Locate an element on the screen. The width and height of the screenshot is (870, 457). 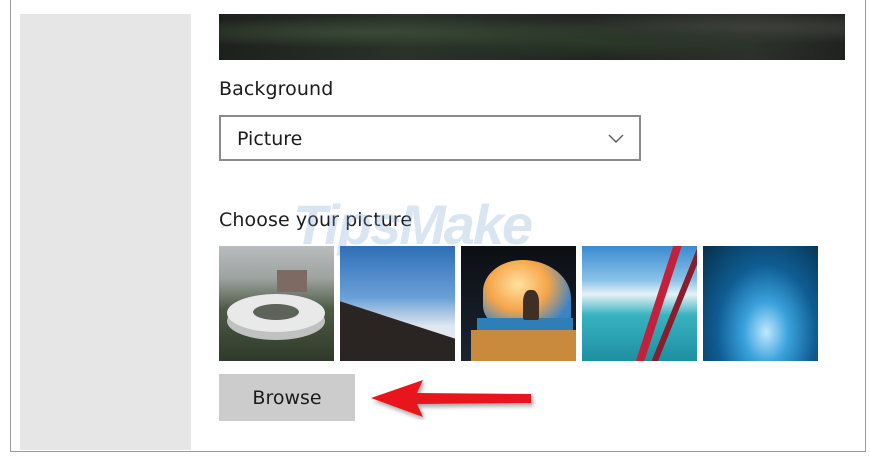
browse-button: Browse is located at coordinates (287, 397).